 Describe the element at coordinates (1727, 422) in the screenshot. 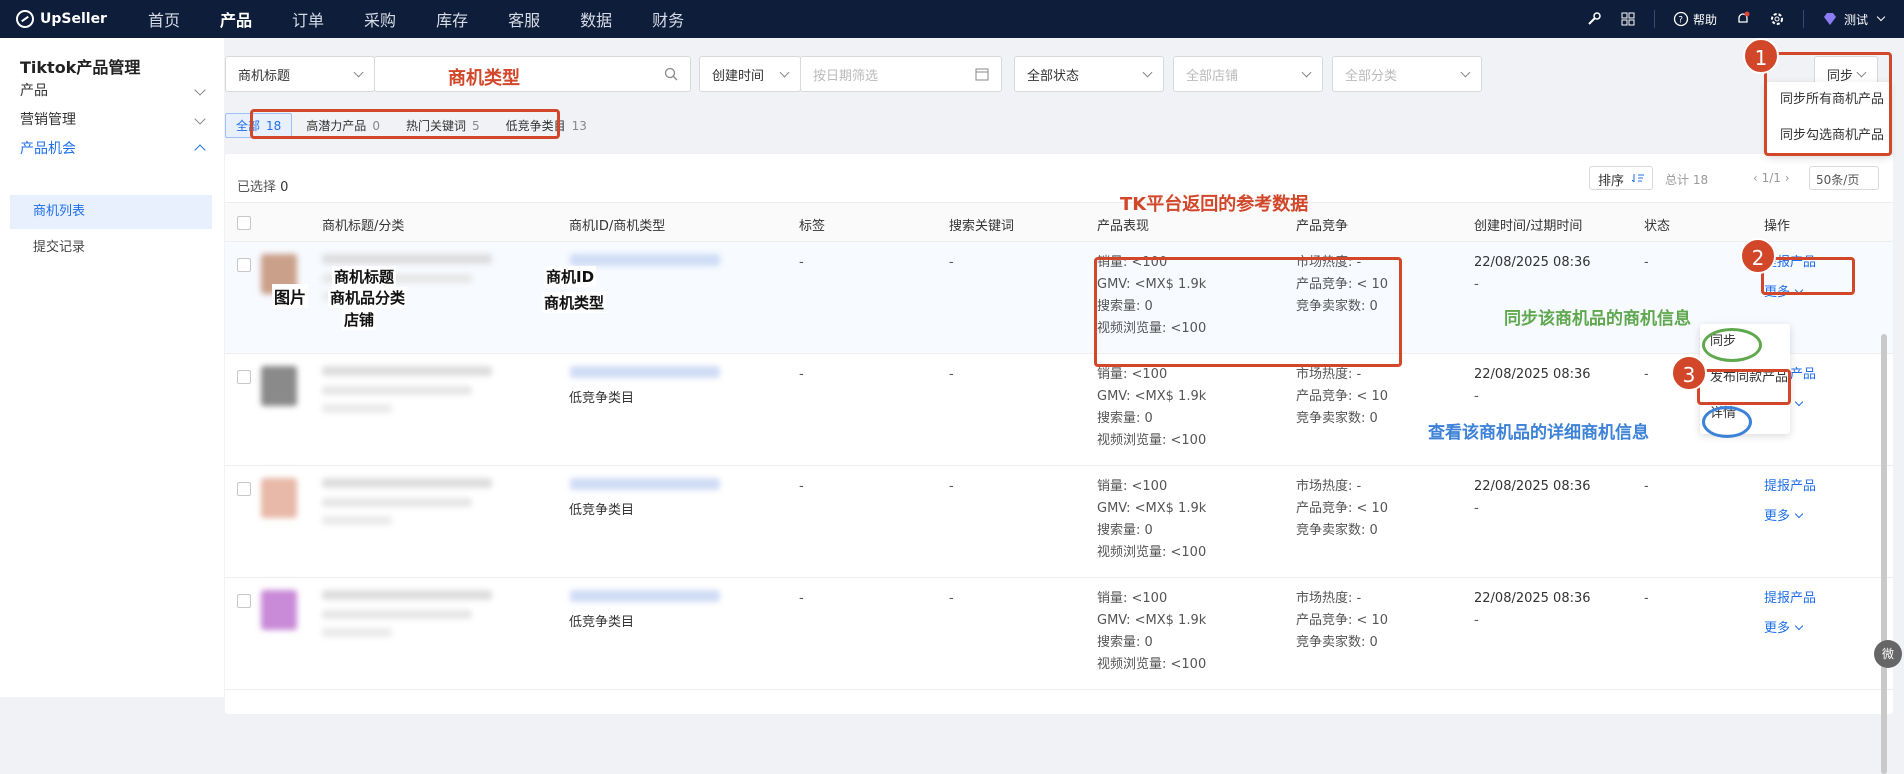

I see `detail-oval` at that location.